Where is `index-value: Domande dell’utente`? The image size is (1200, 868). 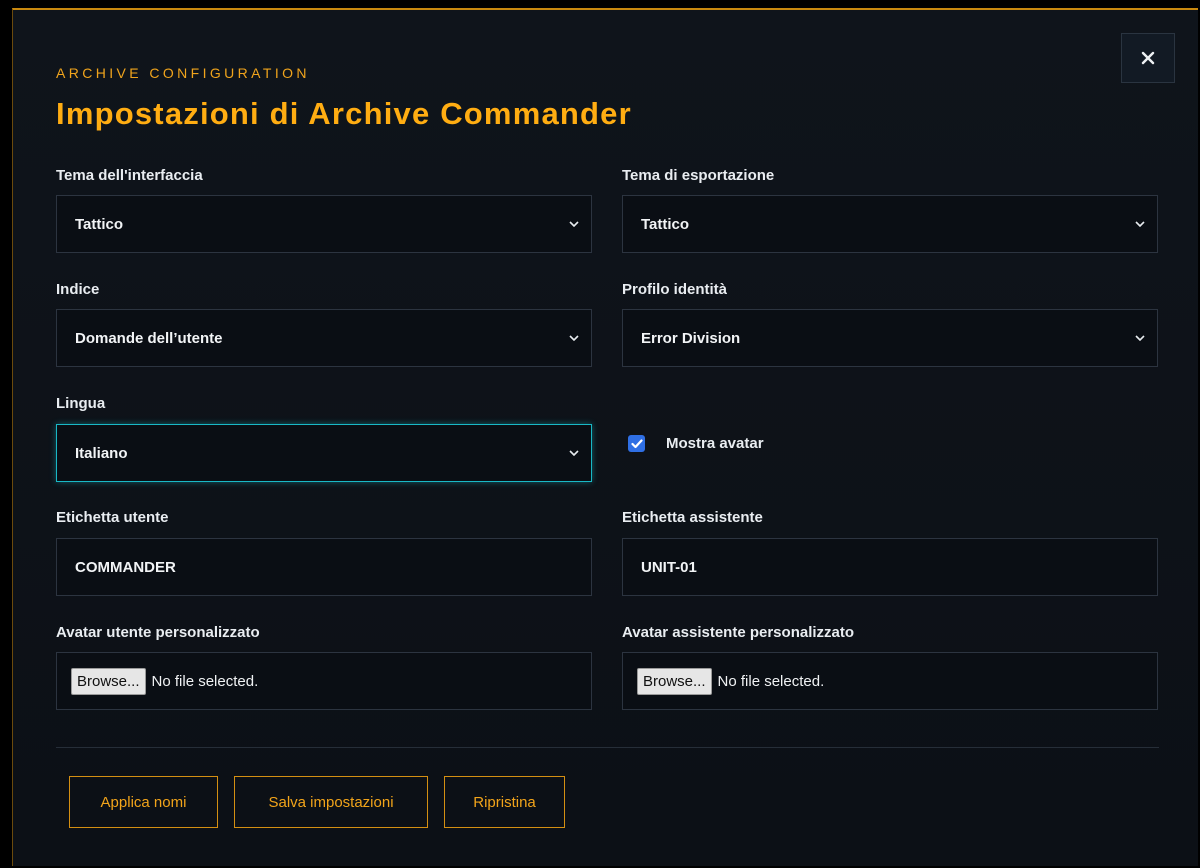
index-value: Domande dell’utente is located at coordinates (149, 338).